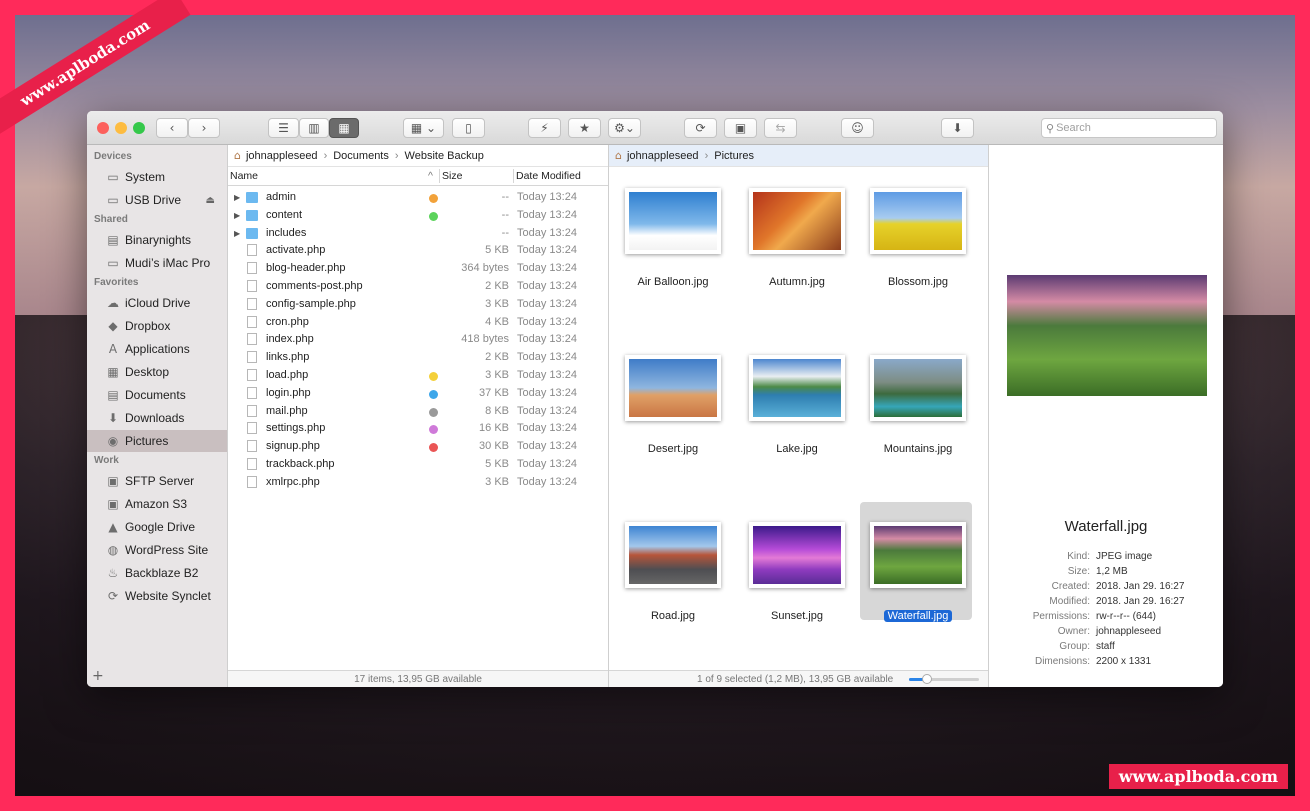 This screenshot has height=811, width=1310. What do you see at coordinates (418, 412) in the screenshot?
I see `file-row: mail.php 8 KB Today 13:24` at bounding box center [418, 412].